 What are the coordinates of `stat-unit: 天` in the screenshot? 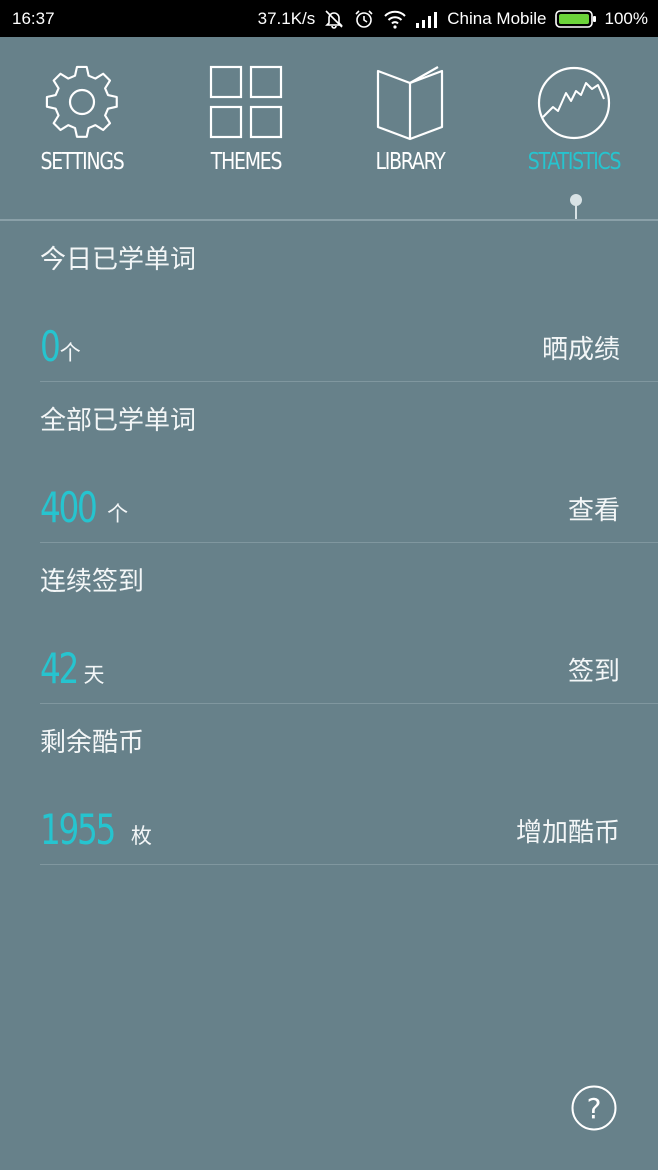 It's located at (94, 675).